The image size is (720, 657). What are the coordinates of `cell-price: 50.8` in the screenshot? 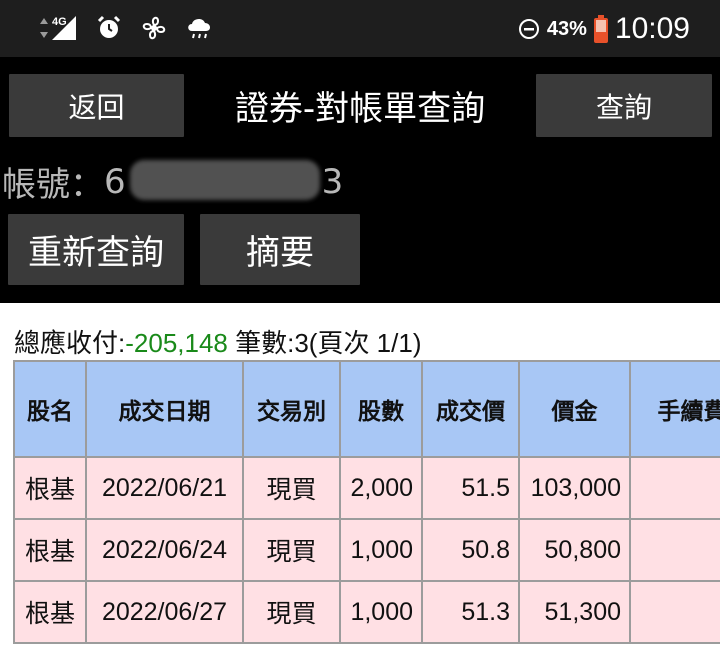 It's located at (470, 550).